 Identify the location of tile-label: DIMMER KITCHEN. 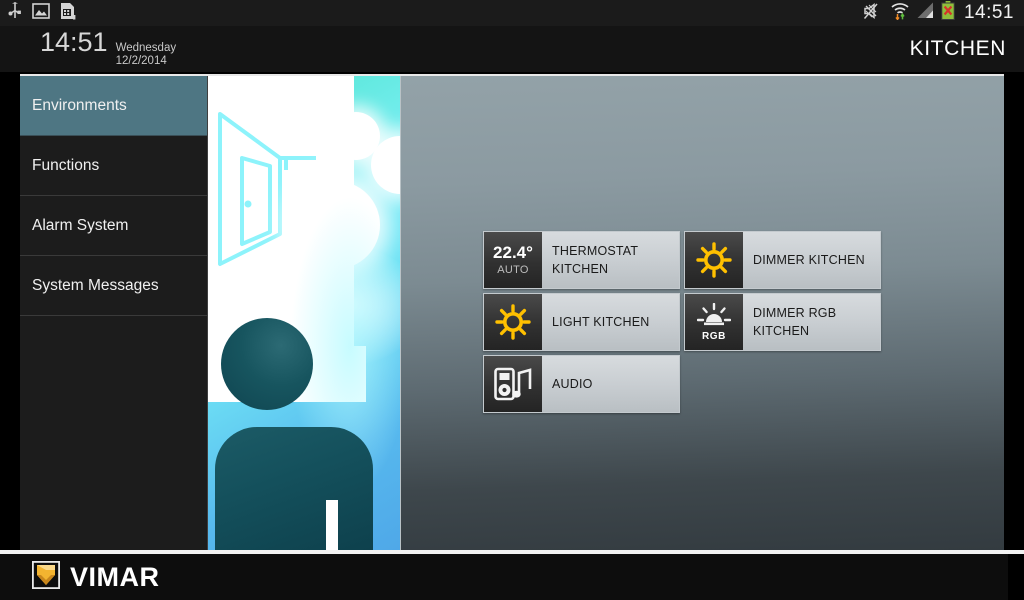
(811, 260).